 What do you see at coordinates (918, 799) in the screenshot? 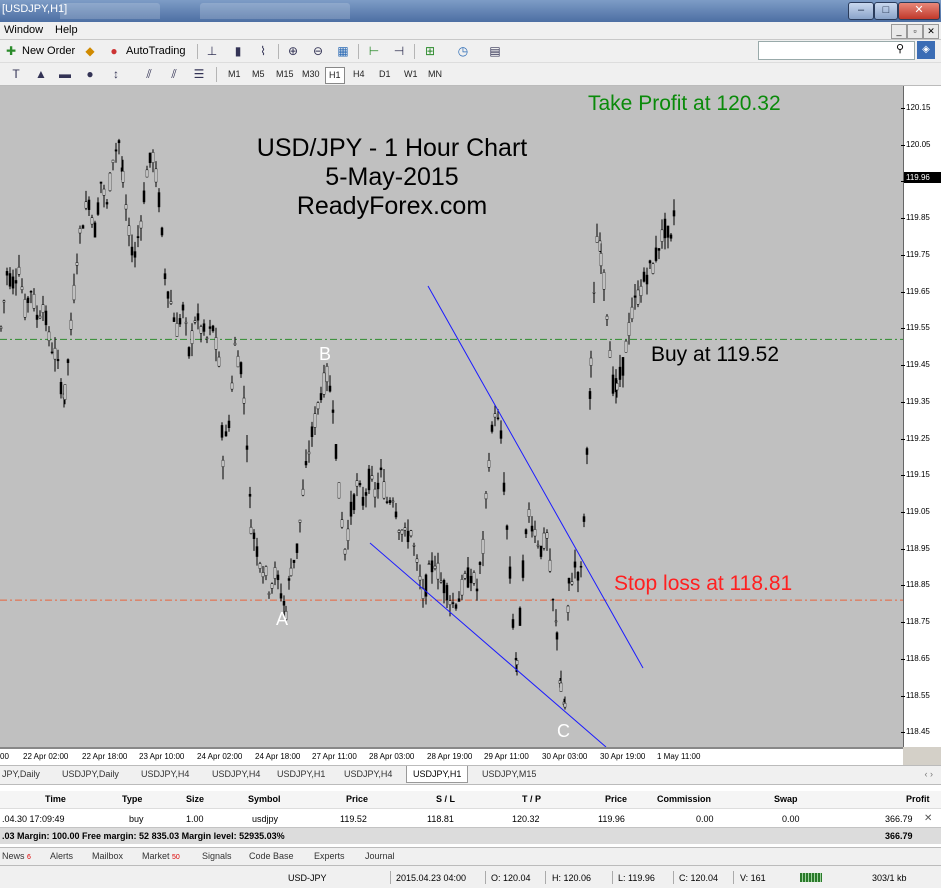
I see `col-profit: Profit` at bounding box center [918, 799].